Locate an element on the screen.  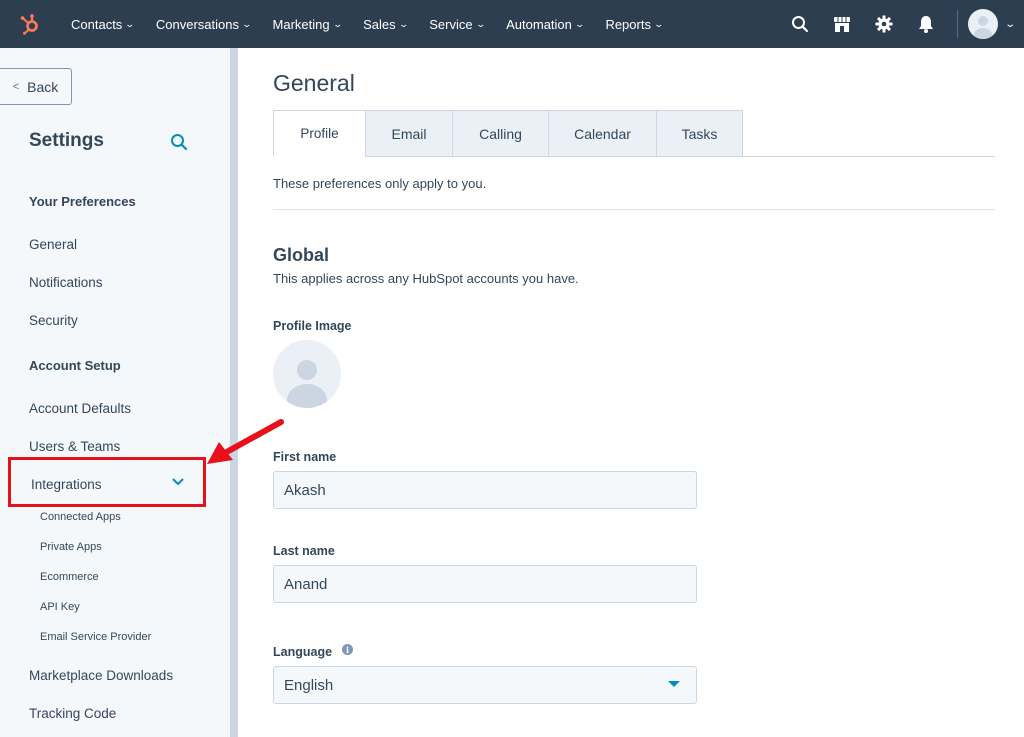
profile-image-label: Profile Image is located at coordinates (312, 326).